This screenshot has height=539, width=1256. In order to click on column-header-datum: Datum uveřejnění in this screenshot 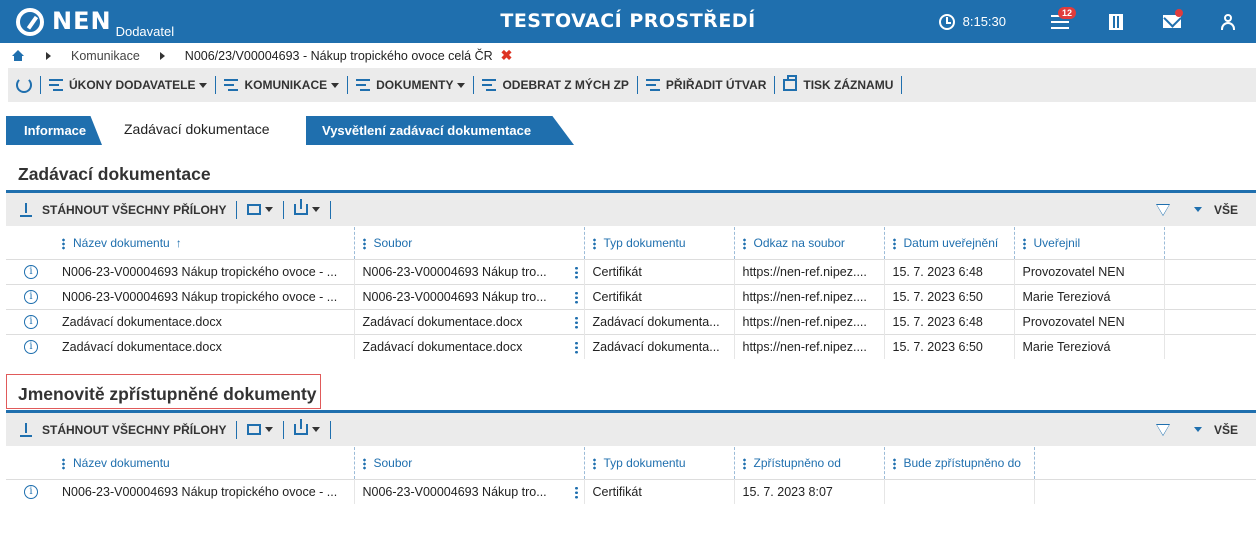, I will do `click(949, 243)`.